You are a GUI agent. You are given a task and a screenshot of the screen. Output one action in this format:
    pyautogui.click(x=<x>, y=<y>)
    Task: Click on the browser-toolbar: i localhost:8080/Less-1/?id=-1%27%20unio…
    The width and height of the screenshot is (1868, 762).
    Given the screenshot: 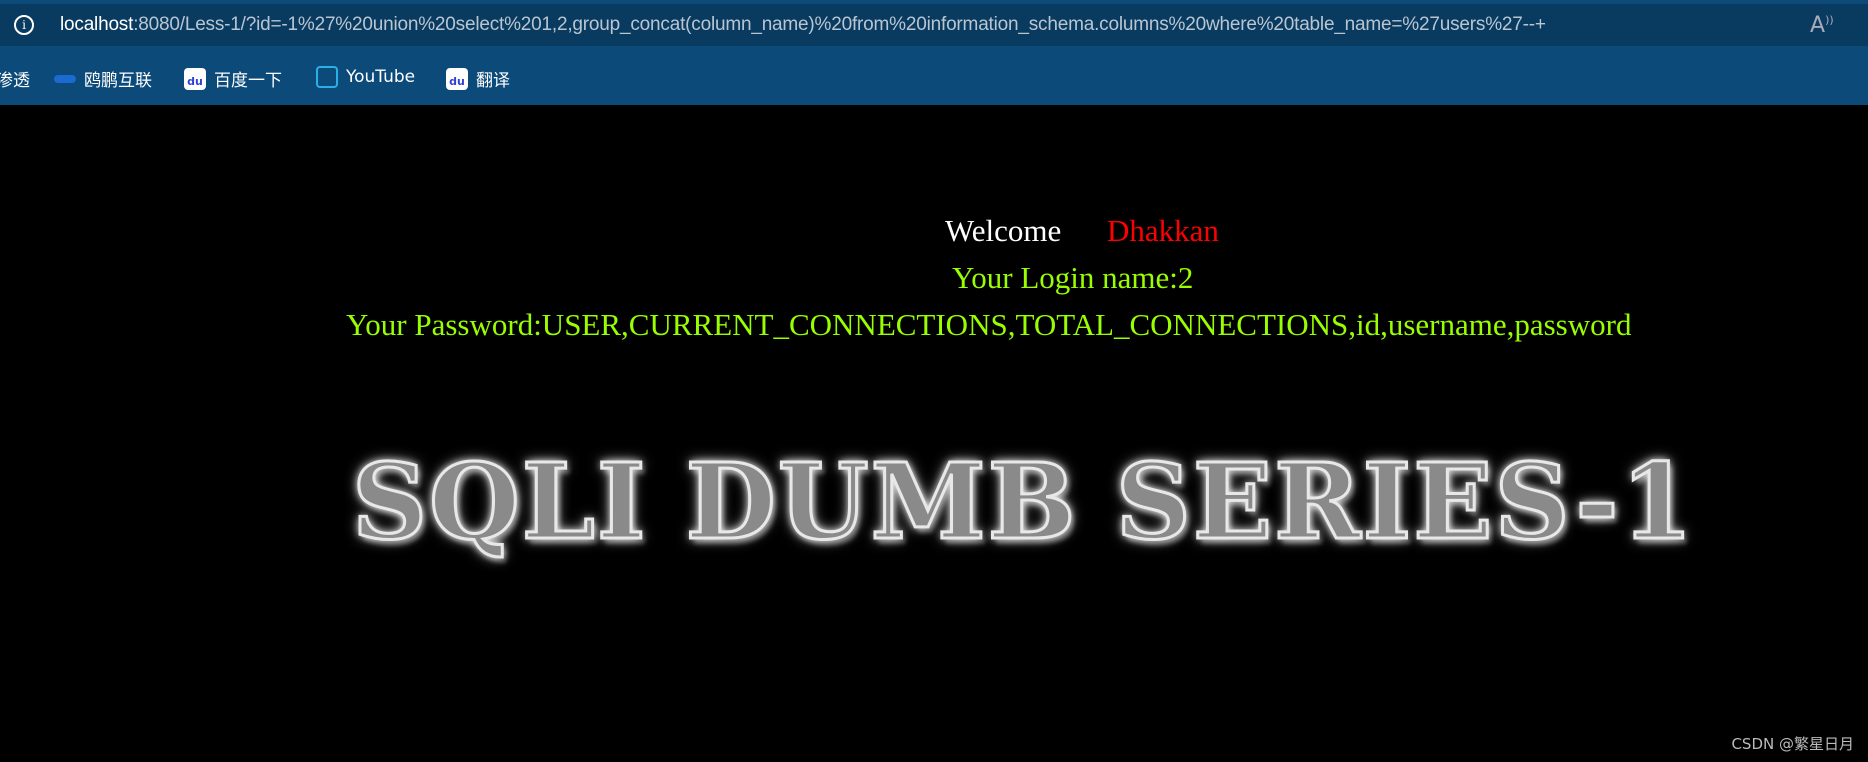 What is the action you would take?
    pyautogui.click(x=934, y=24)
    